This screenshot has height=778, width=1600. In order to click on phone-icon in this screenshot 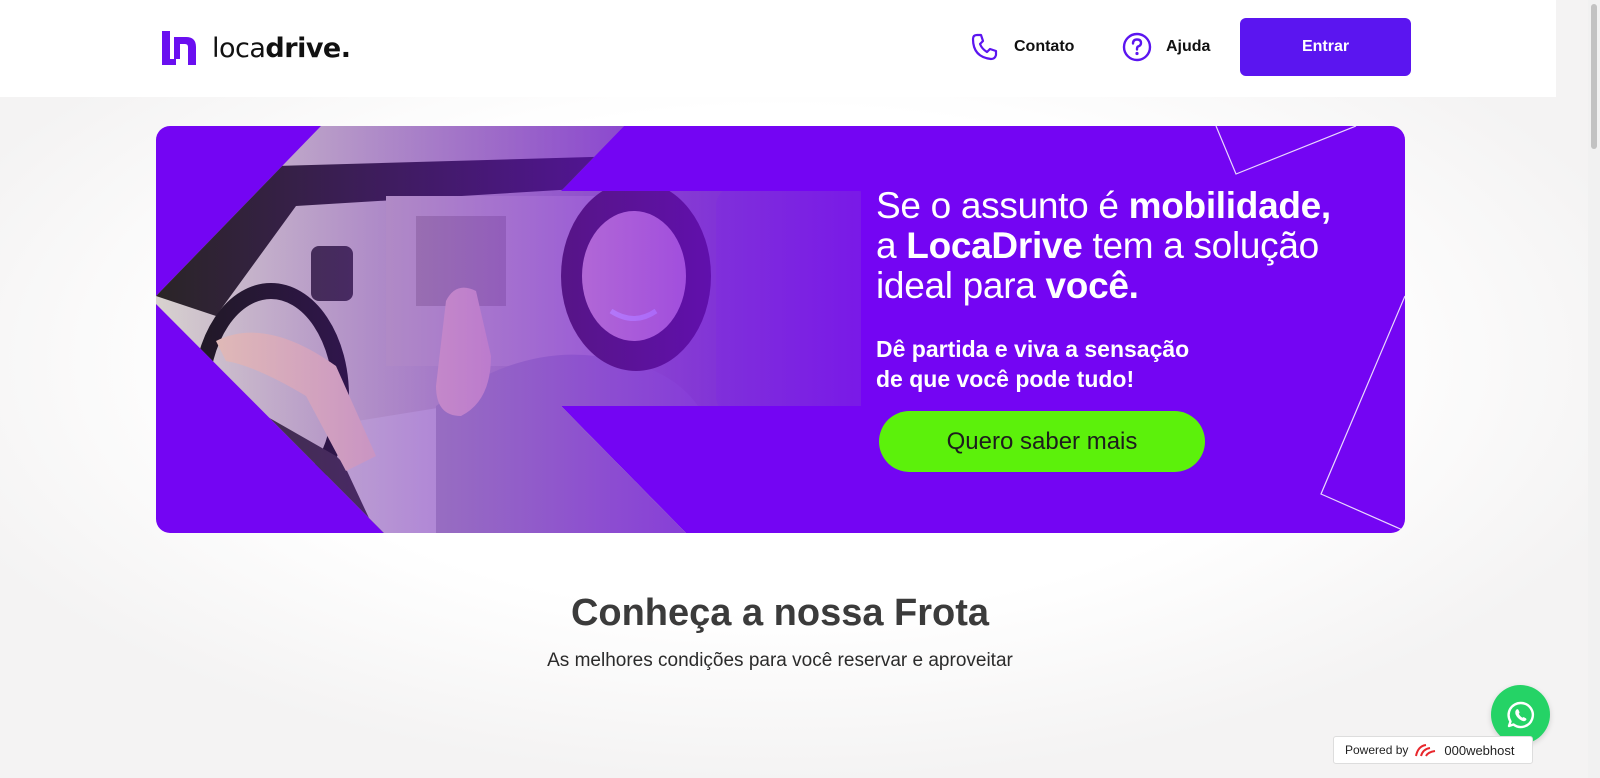, I will do `click(984, 47)`.